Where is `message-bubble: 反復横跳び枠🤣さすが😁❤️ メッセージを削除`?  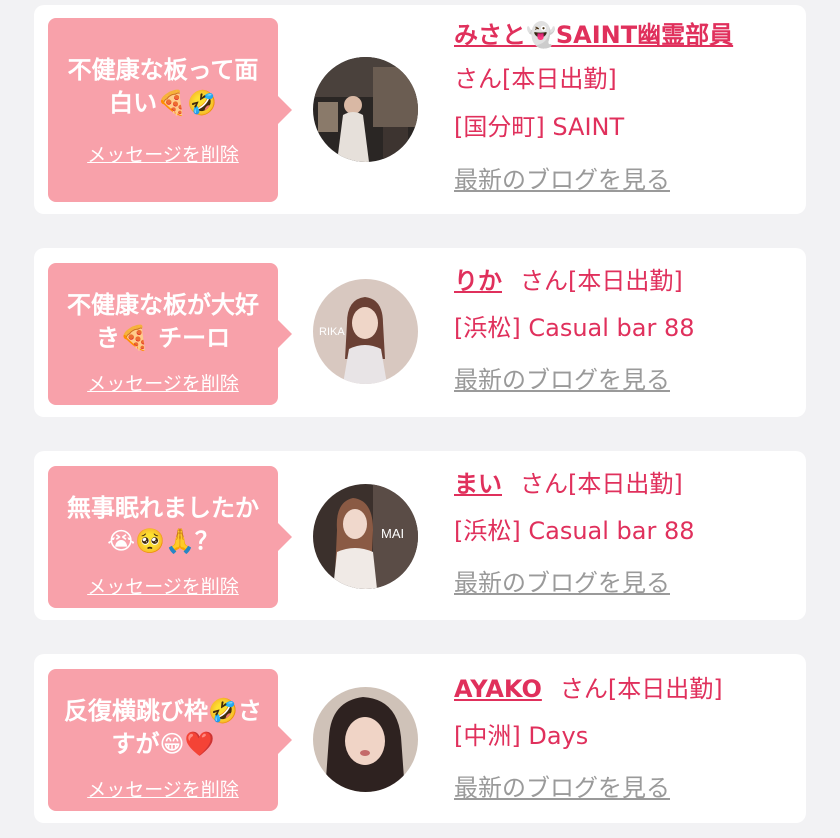
message-bubble: 反復横跳び枠🤣さすが😁❤️ メッセージを削除 is located at coordinates (170, 740).